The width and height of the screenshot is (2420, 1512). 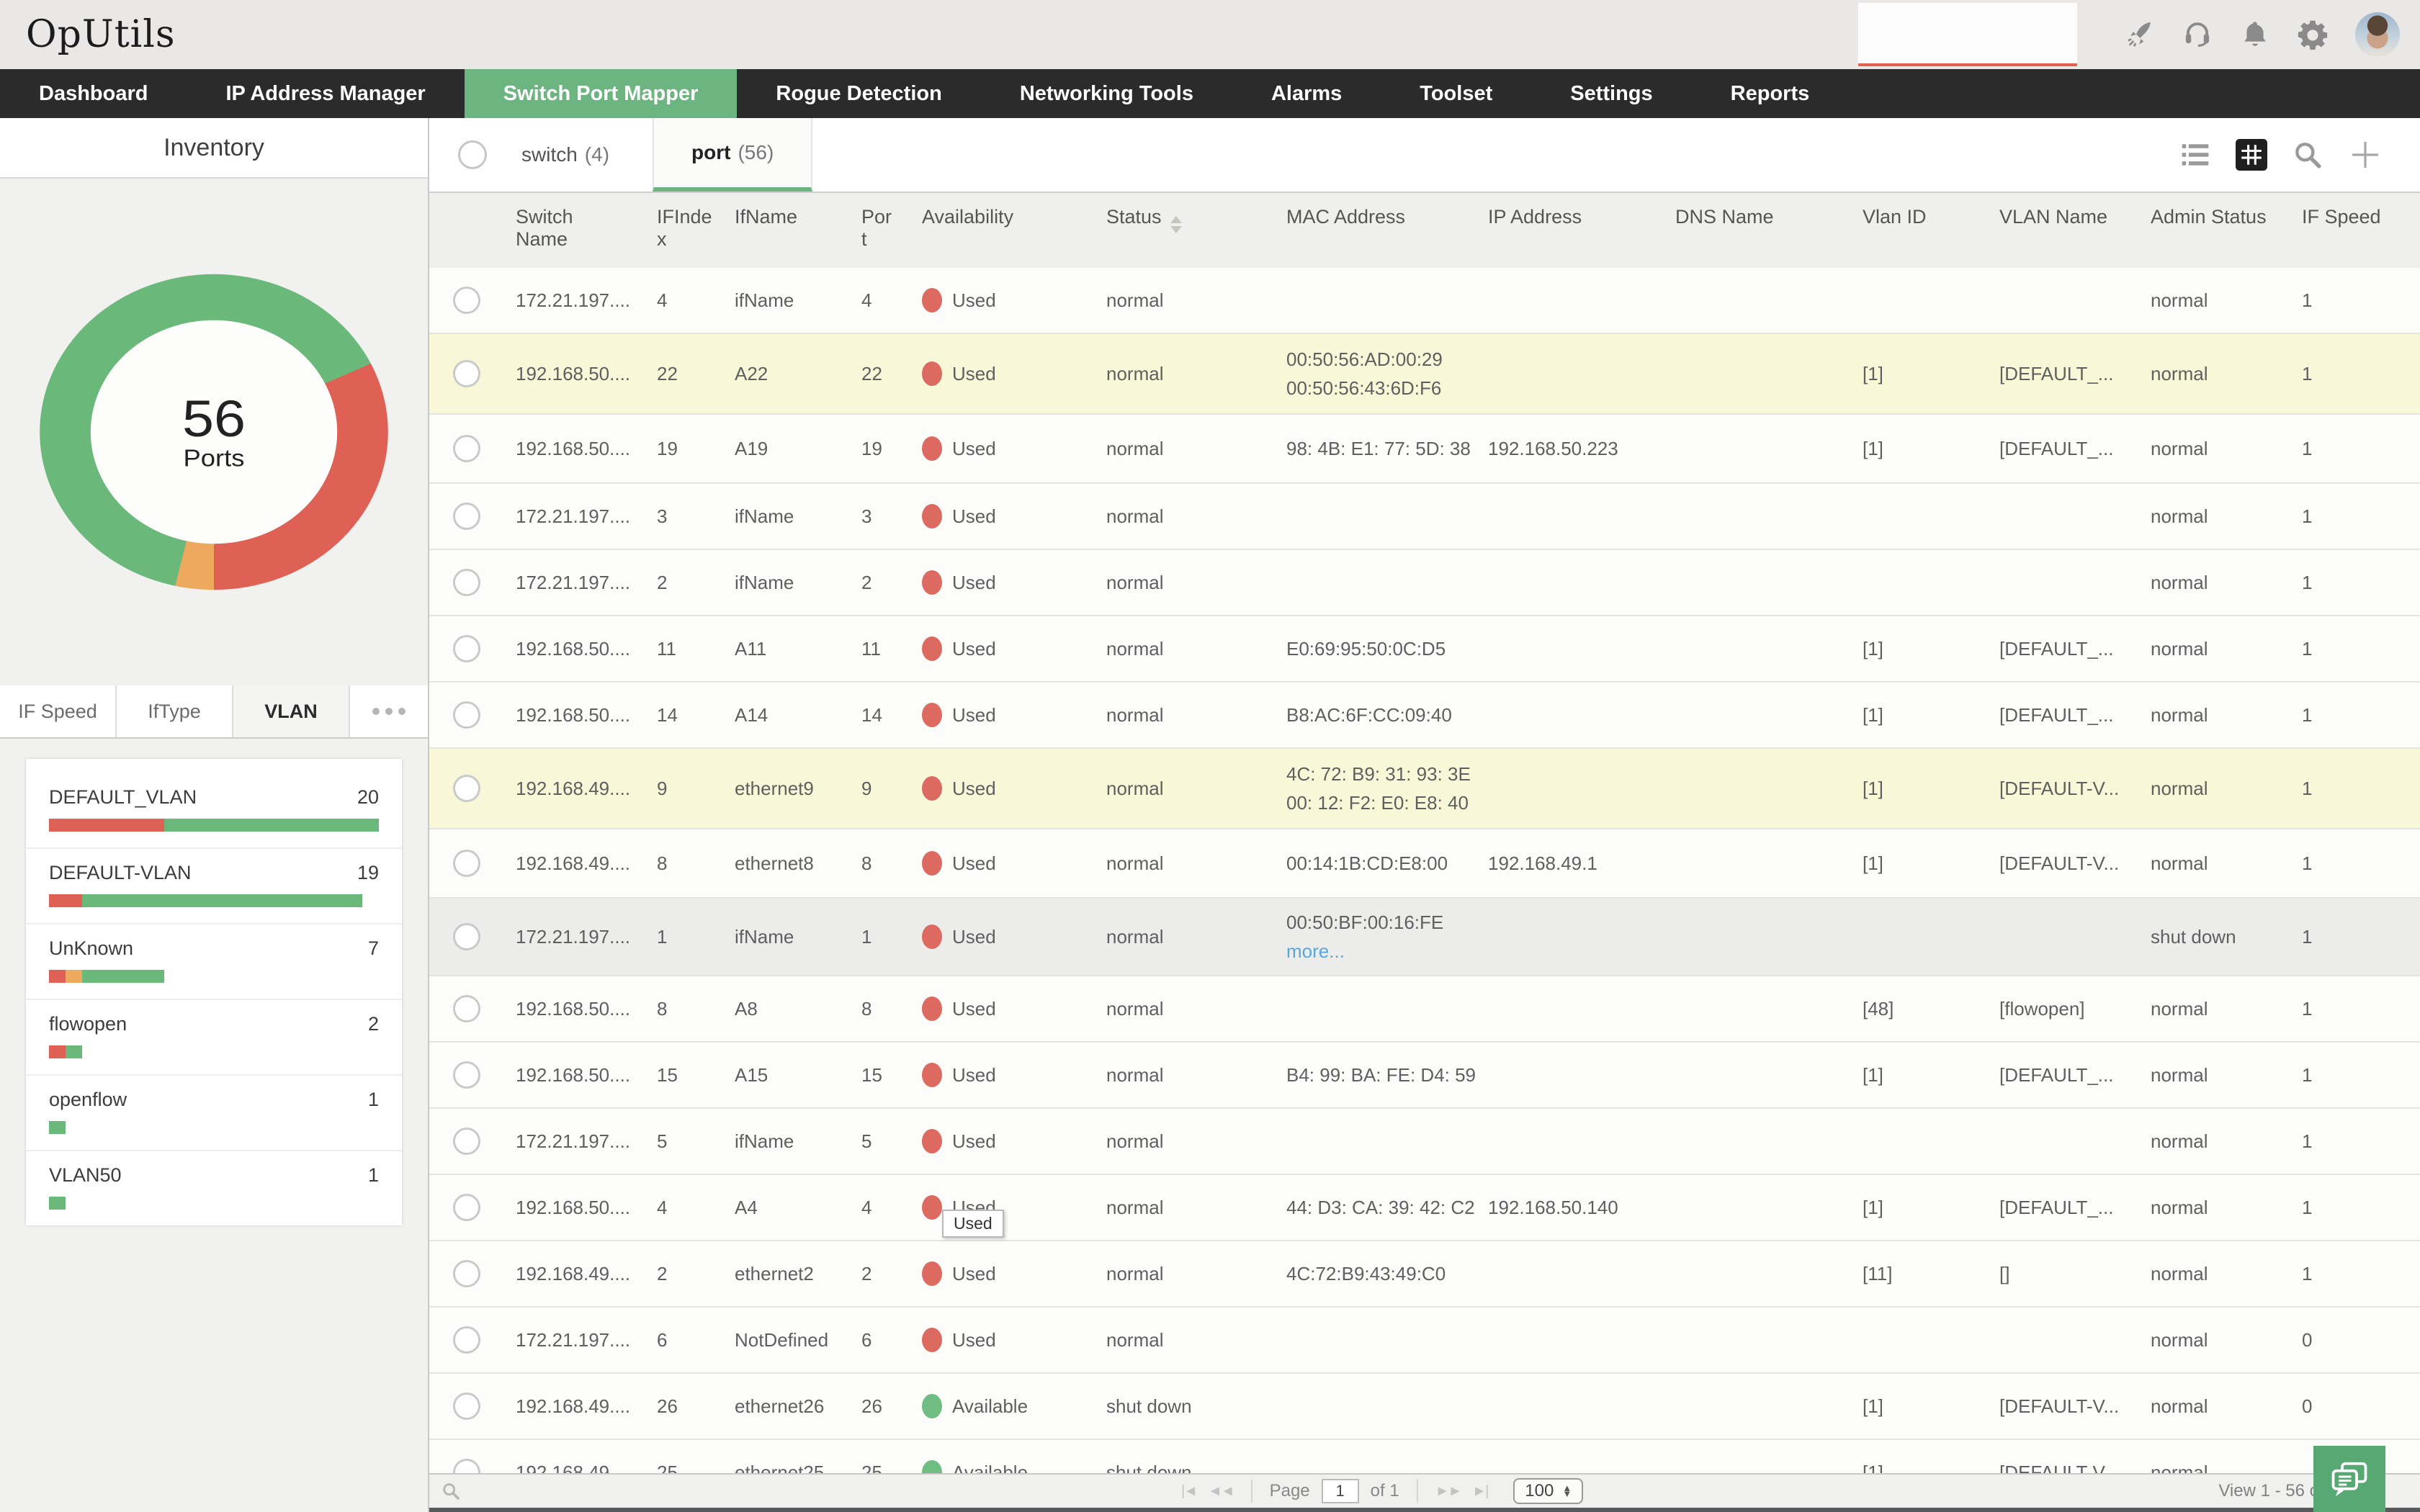 What do you see at coordinates (798, 210) in the screenshot?
I see `column-header-ifname: IfName` at bounding box center [798, 210].